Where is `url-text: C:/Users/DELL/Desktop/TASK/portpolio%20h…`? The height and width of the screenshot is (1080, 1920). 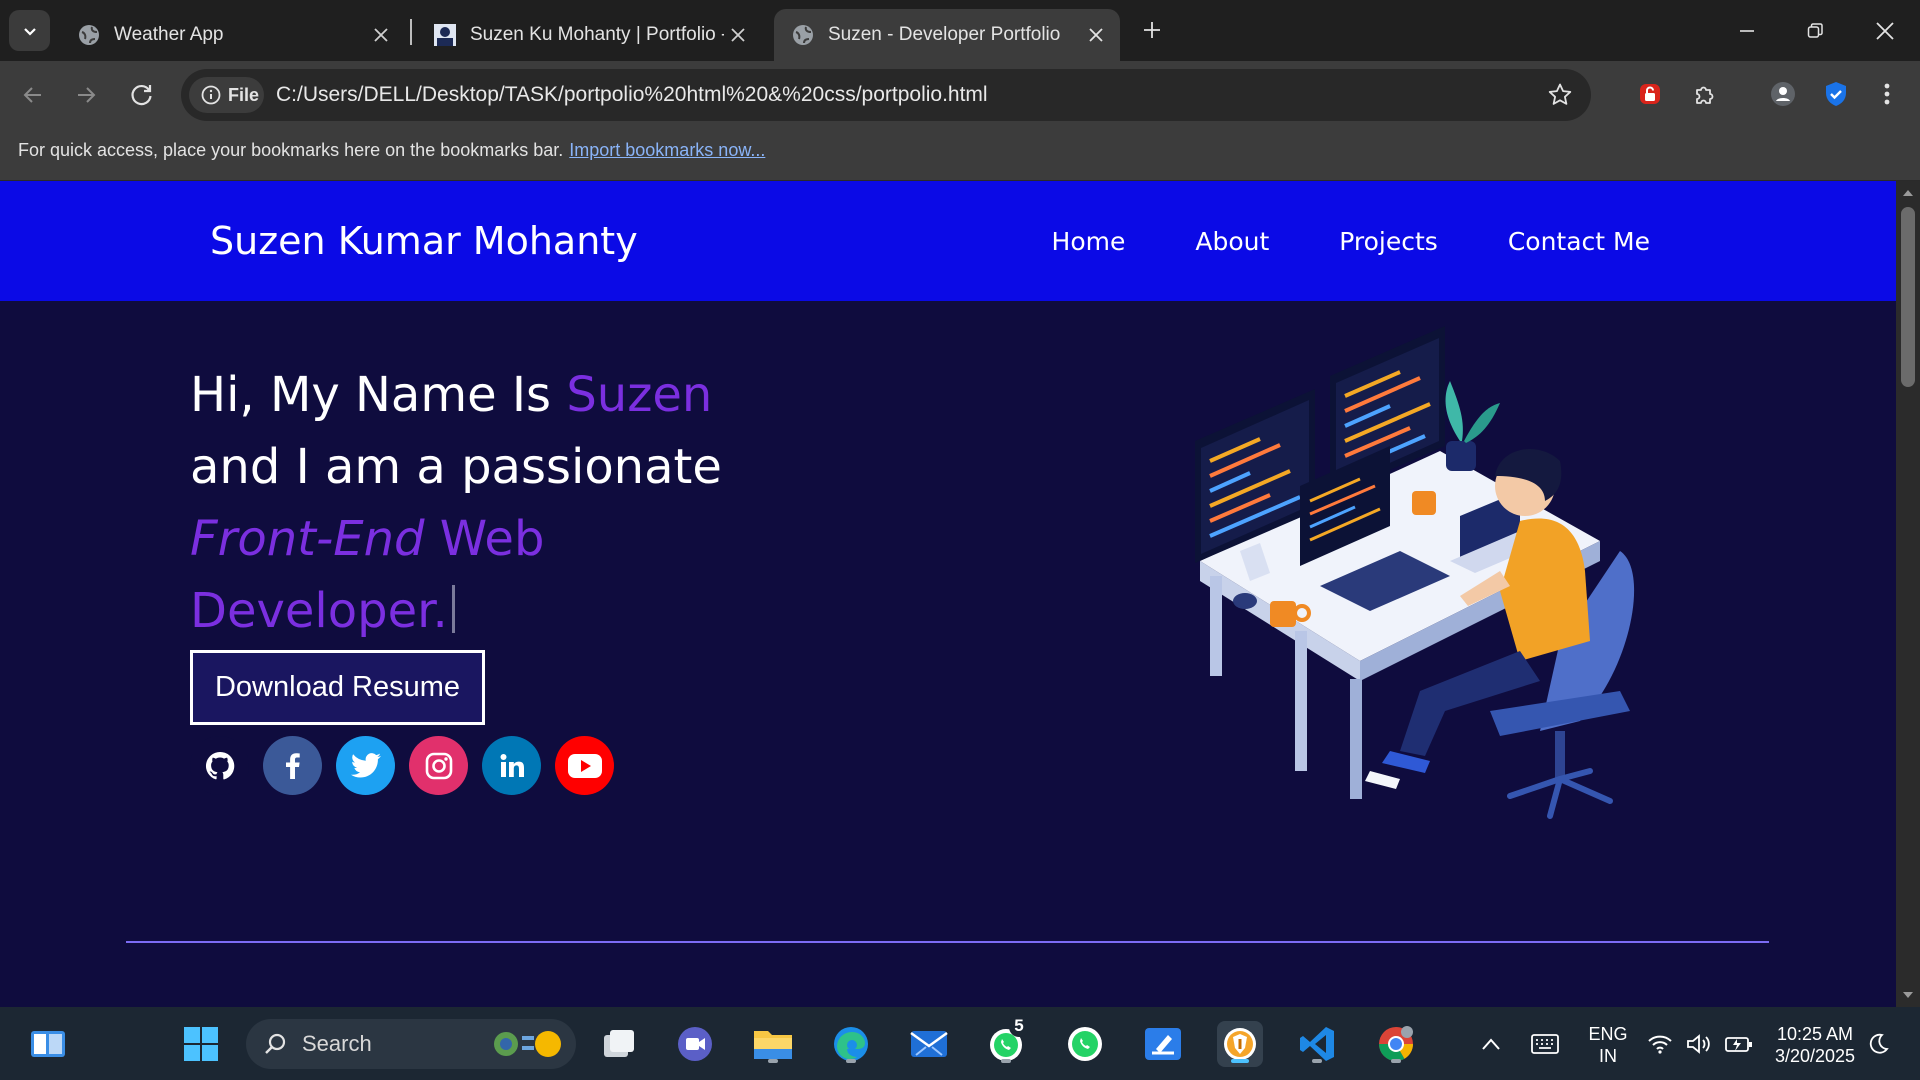
url-text: C:/Users/DELL/Desktop/TASK/portpolio%20h… is located at coordinates (632, 95).